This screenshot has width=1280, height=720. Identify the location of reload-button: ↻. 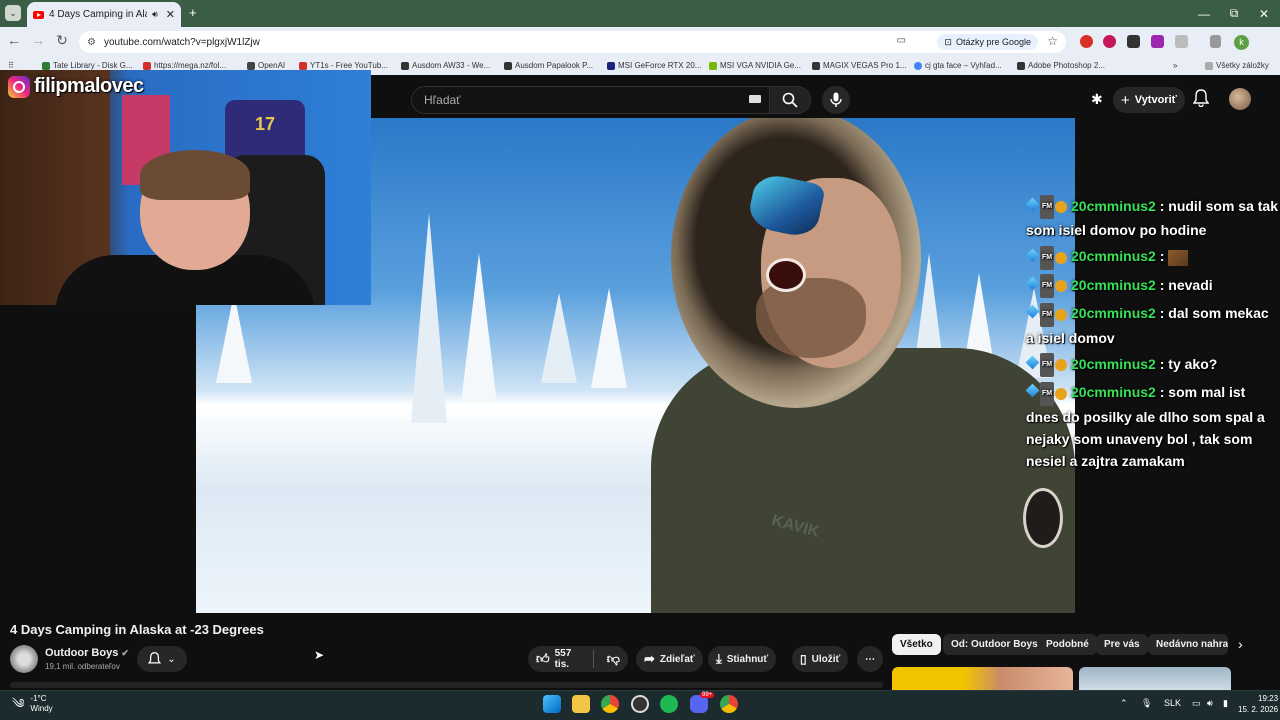
(62, 40).